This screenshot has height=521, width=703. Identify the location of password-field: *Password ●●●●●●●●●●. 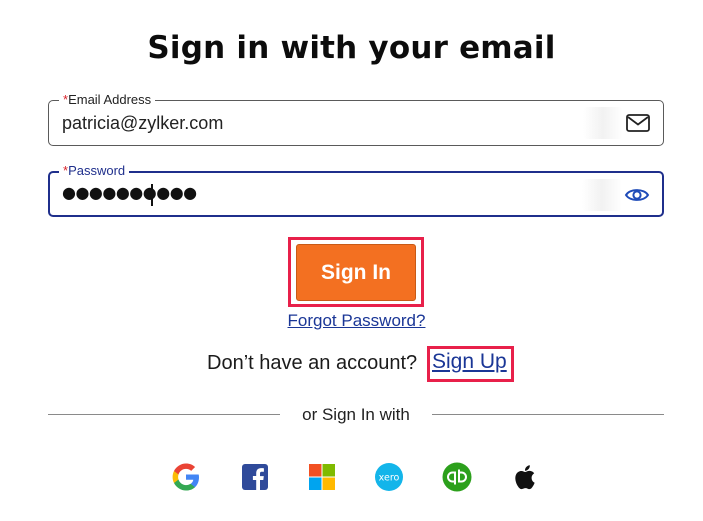
(356, 190).